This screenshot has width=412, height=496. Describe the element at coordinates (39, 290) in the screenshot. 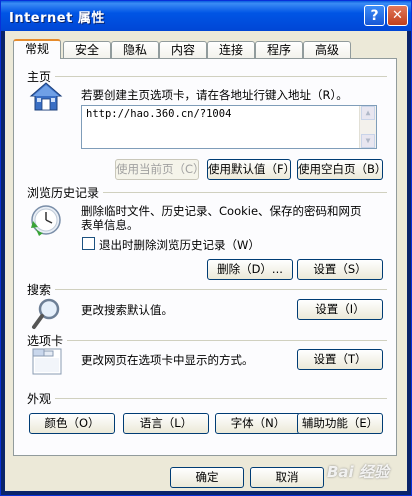

I see `search-group-label: 搜索` at that location.